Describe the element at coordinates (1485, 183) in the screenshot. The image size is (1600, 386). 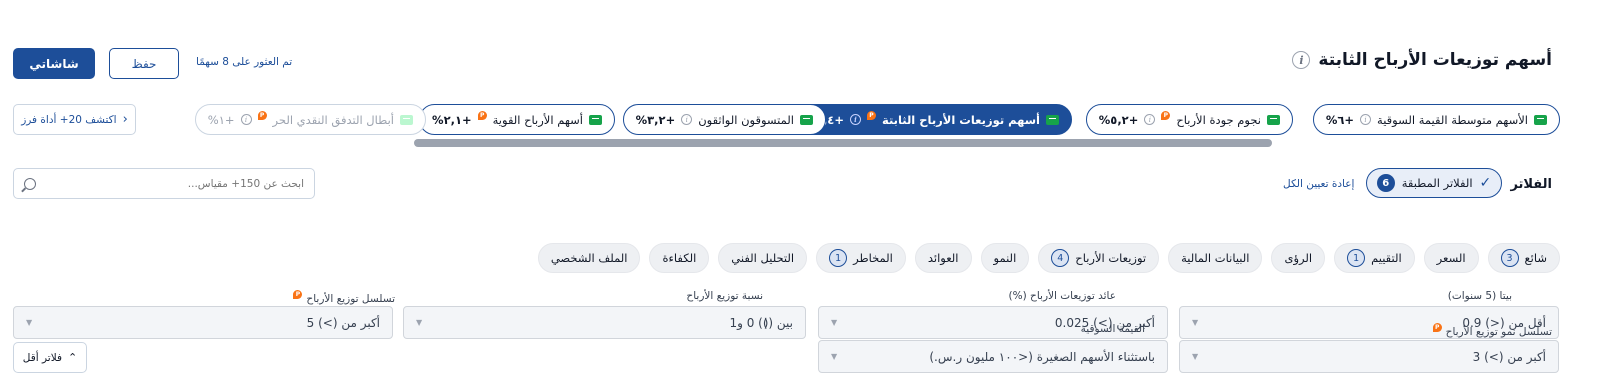
I see `check-icon: ✓` at that location.